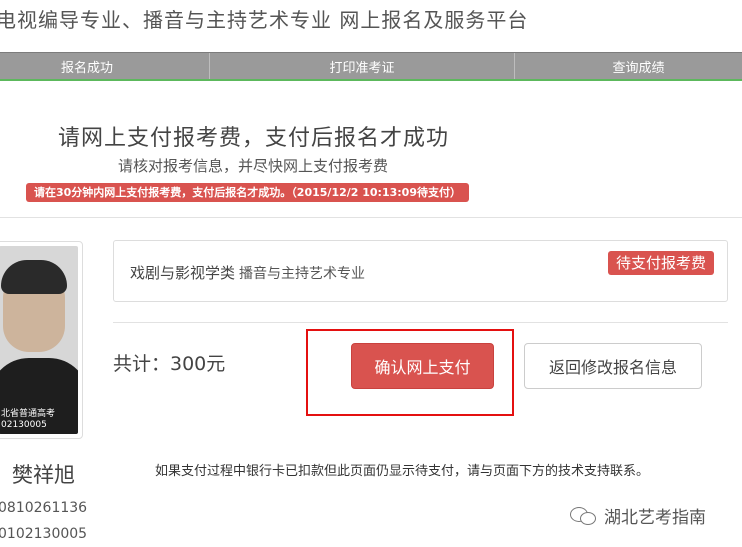 The height and width of the screenshot is (547, 742). I want to click on watermark: 湖北艺考指南, so click(638, 515).